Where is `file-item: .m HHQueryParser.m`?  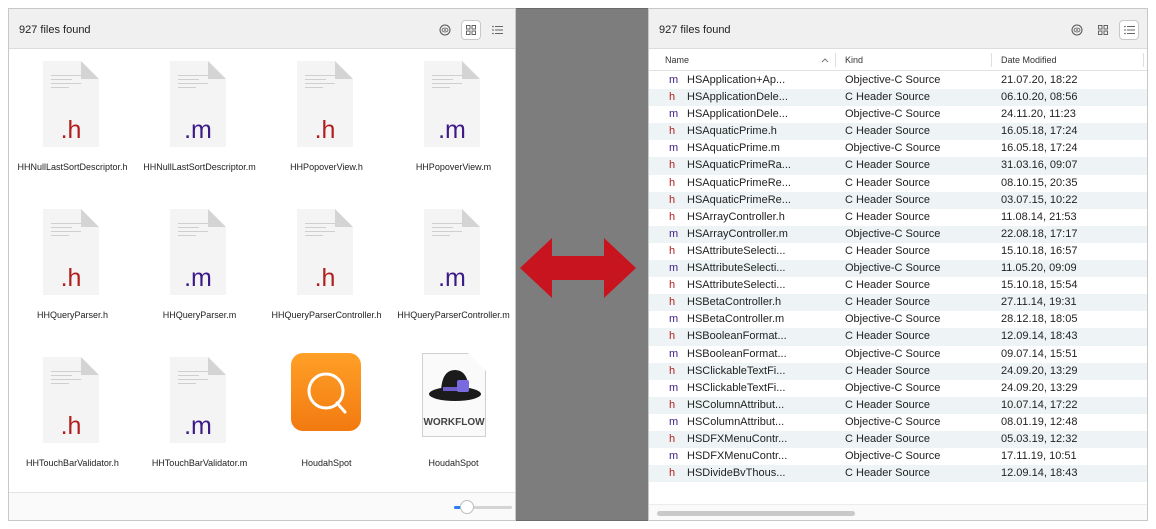 file-item: .m HHQueryParser.m is located at coordinates (199, 271).